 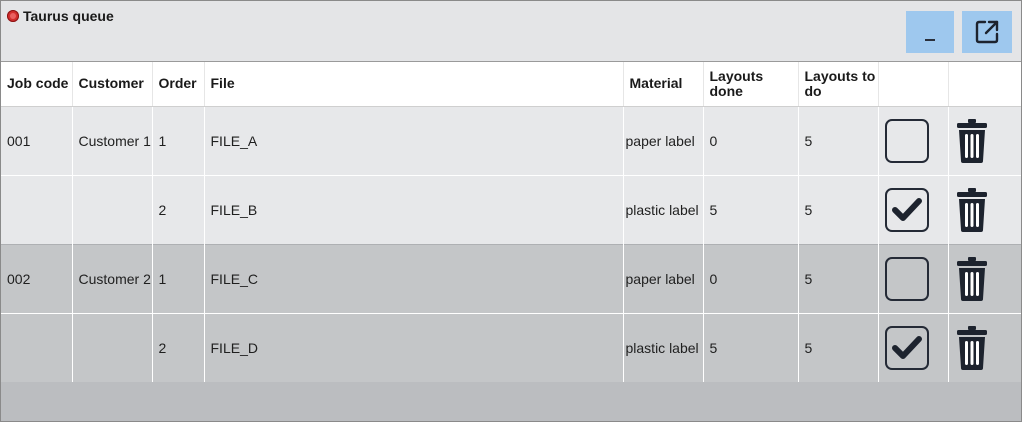 I want to click on empty-queue-area, so click(x=511, y=401).